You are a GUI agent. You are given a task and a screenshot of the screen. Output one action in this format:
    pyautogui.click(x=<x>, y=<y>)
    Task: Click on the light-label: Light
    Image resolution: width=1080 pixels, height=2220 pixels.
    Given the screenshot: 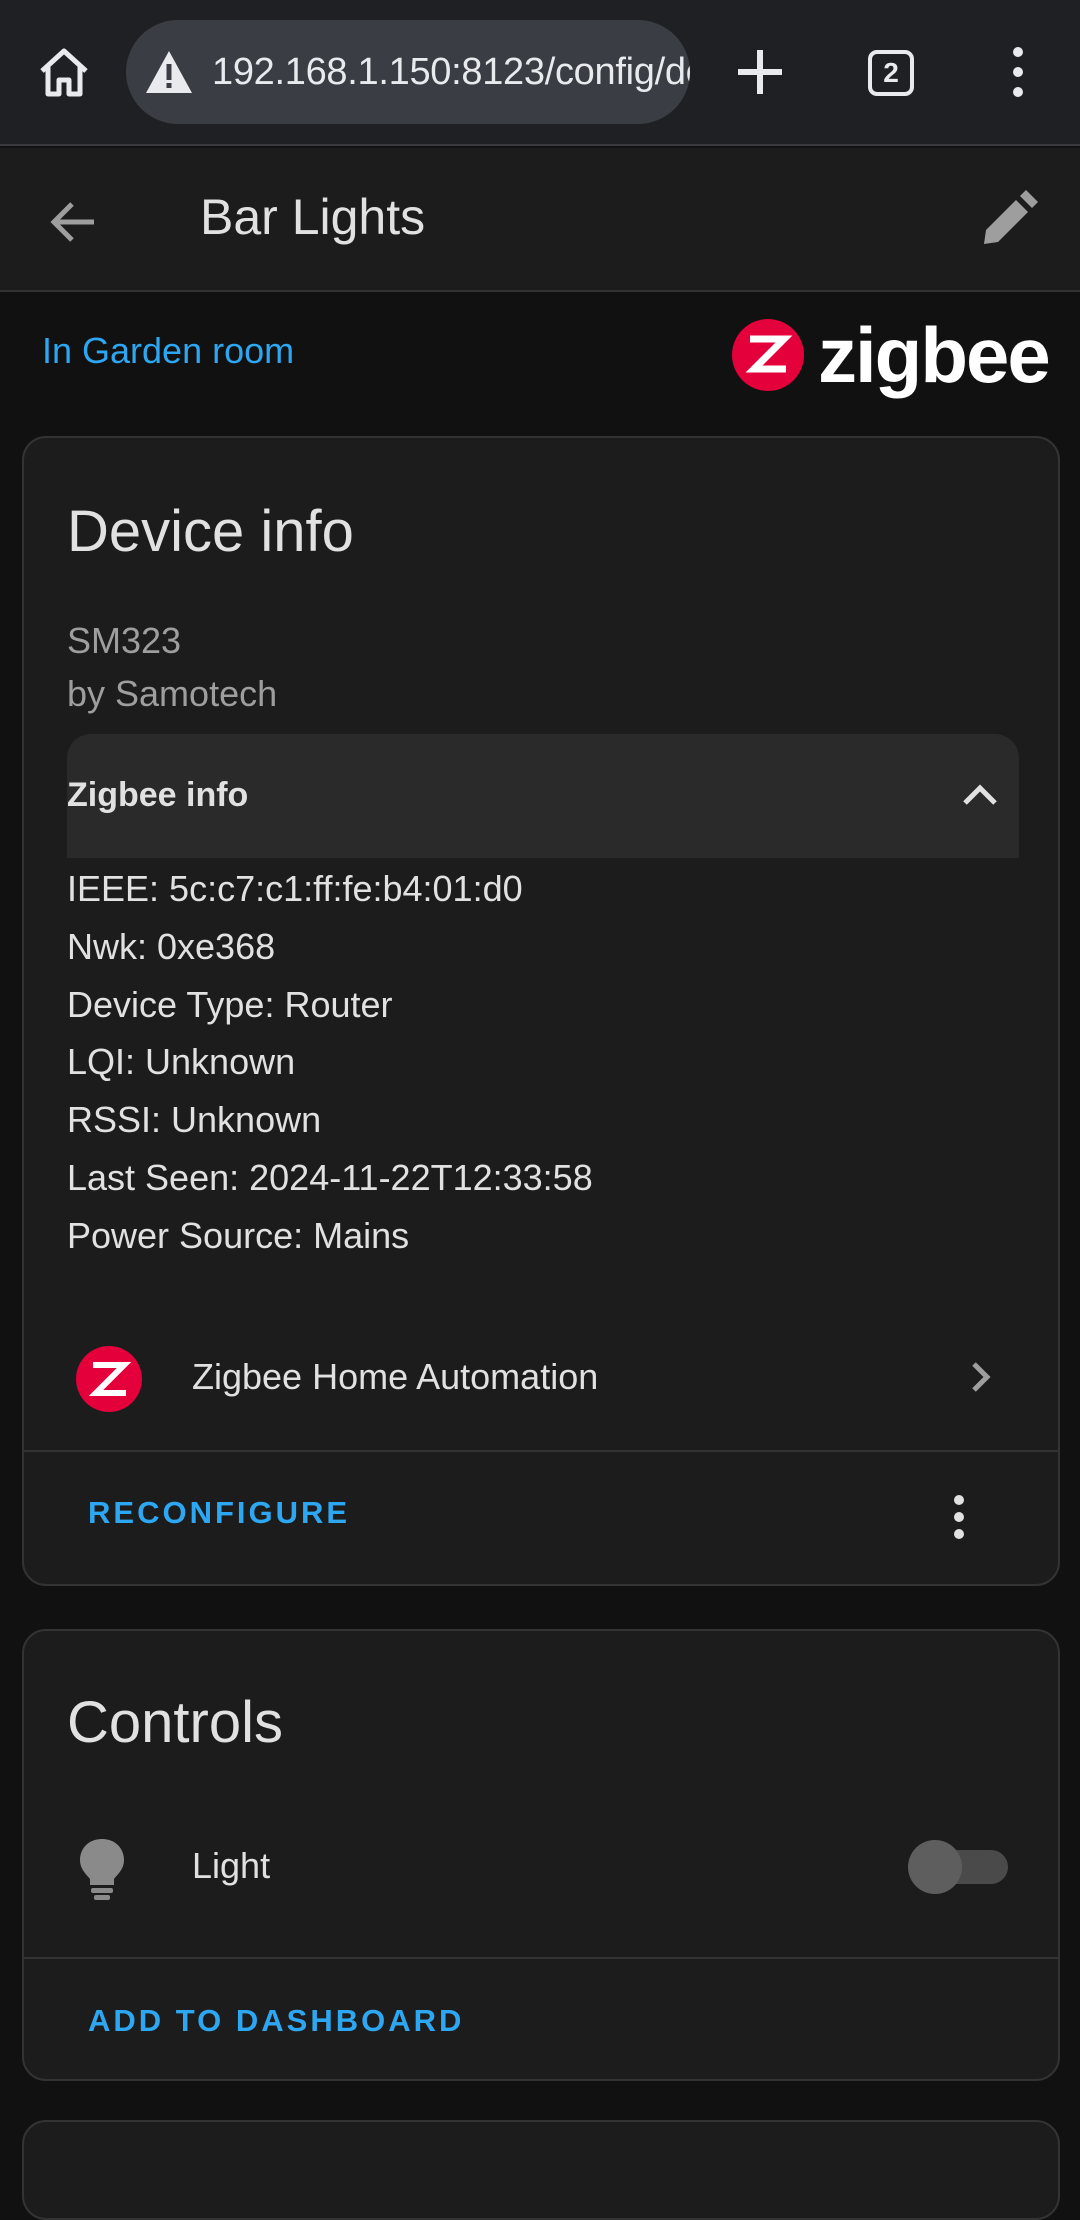 What is the action you would take?
    pyautogui.click(x=231, y=1866)
    